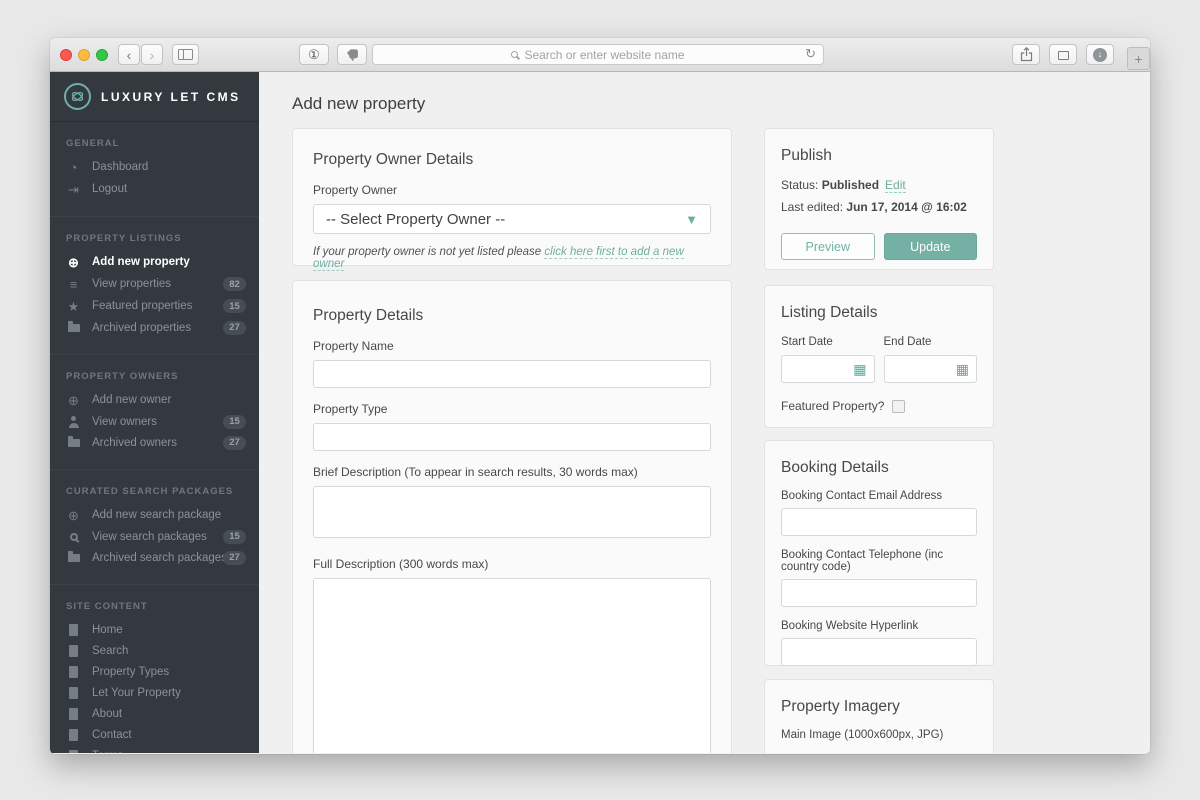  Describe the element at coordinates (234, 442) in the screenshot. I see `count-badge: 27` at that location.